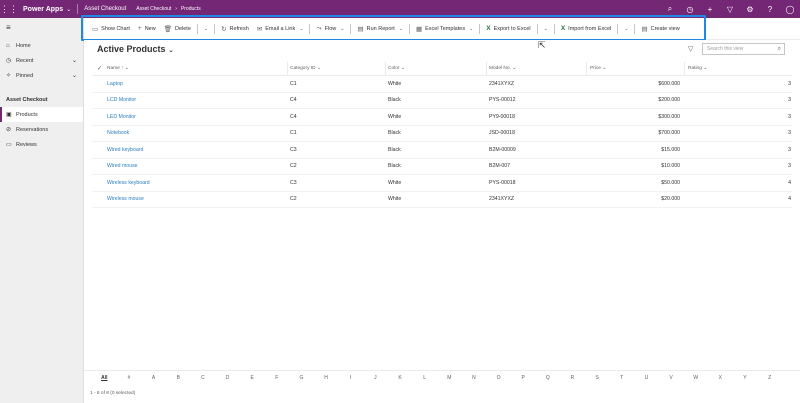  What do you see at coordinates (319, 28) in the screenshot?
I see `flow-icon: ⤳` at bounding box center [319, 28].